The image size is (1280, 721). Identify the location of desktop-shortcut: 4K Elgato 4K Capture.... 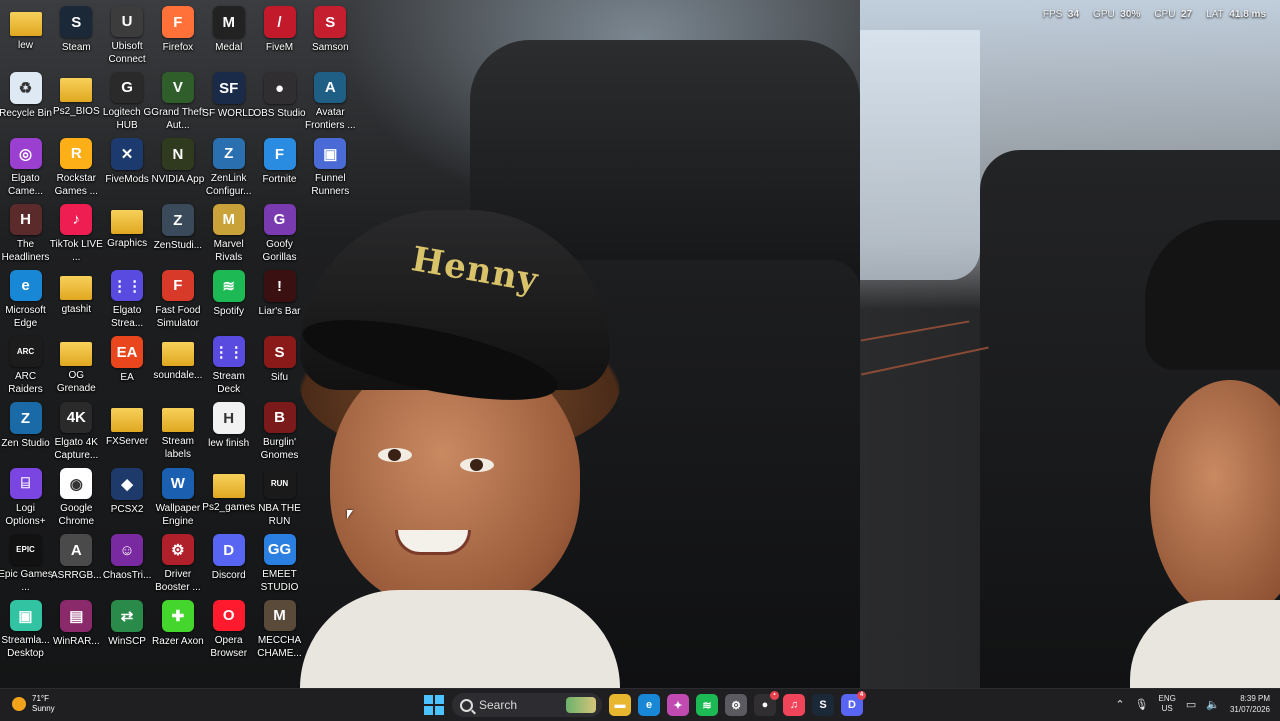
(76, 430).